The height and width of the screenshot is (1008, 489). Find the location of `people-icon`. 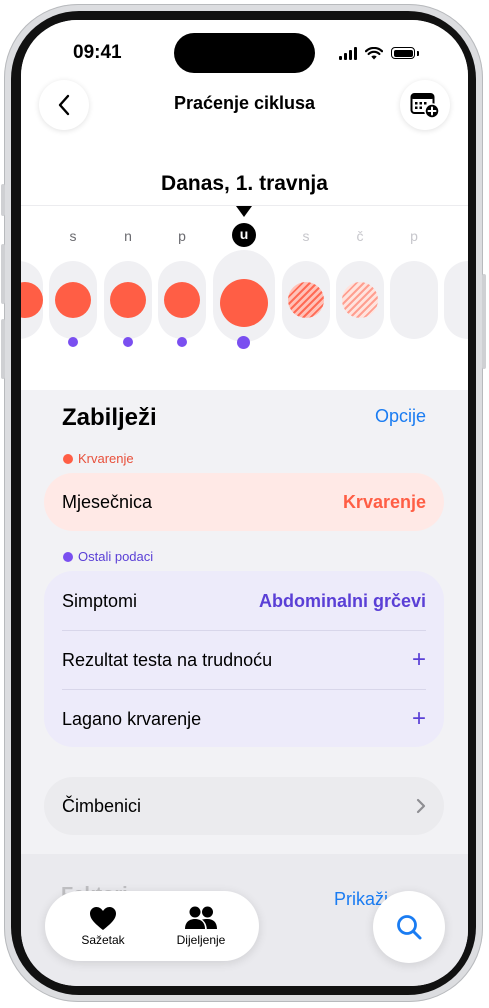

people-icon is located at coordinates (201, 917).